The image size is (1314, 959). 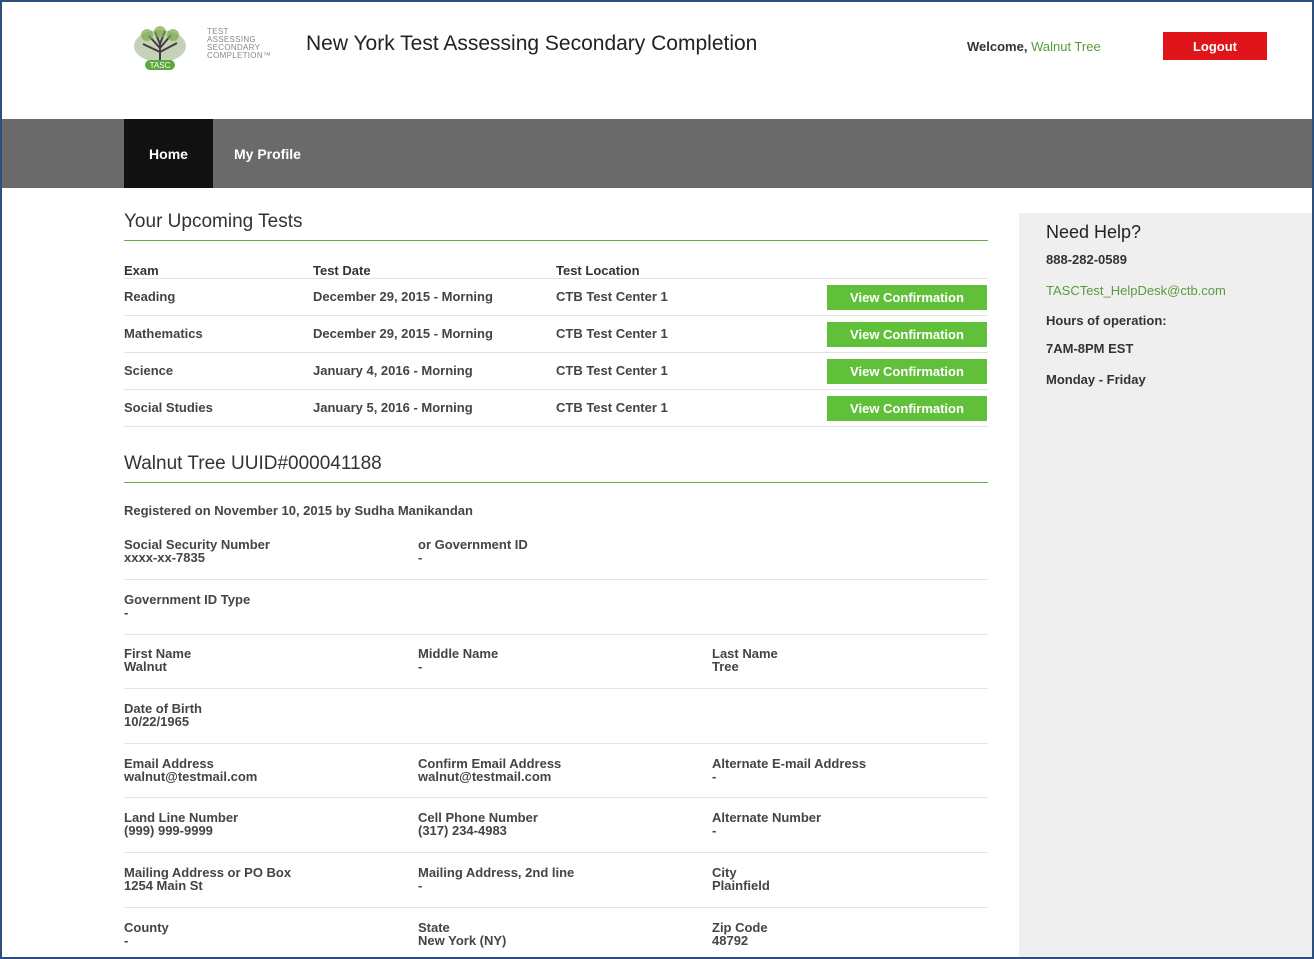 I want to click on test-date: January 5, 2016 - Morning, so click(x=393, y=407).